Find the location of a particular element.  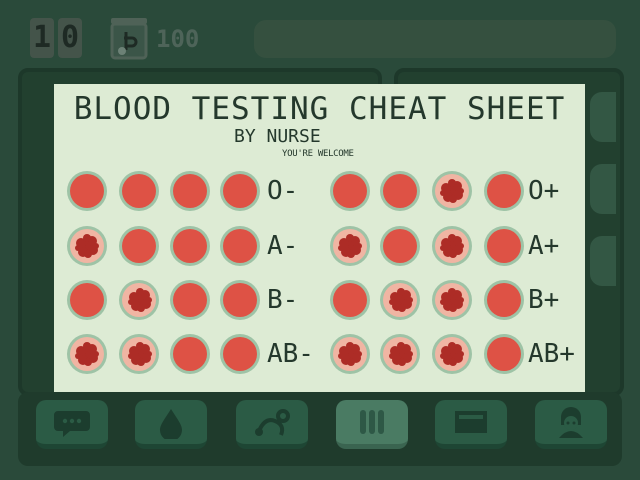

tray-icon is located at coordinates (471, 422).